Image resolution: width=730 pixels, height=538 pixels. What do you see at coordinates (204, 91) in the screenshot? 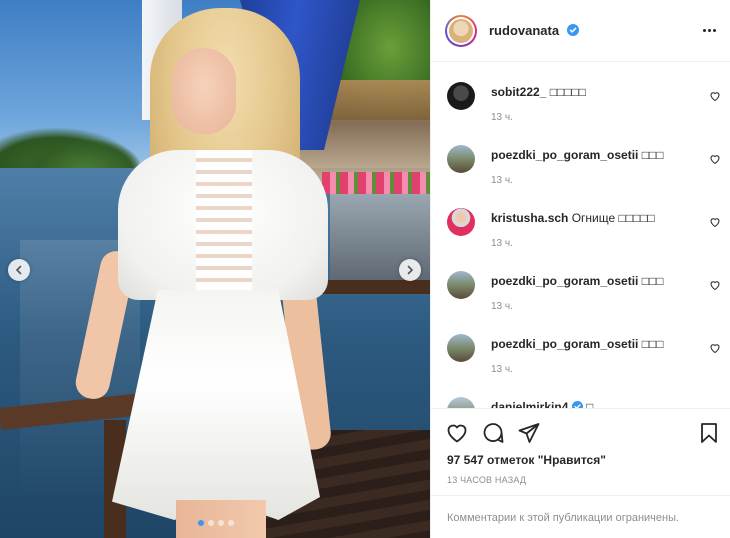
I see `photo-person-face` at bounding box center [204, 91].